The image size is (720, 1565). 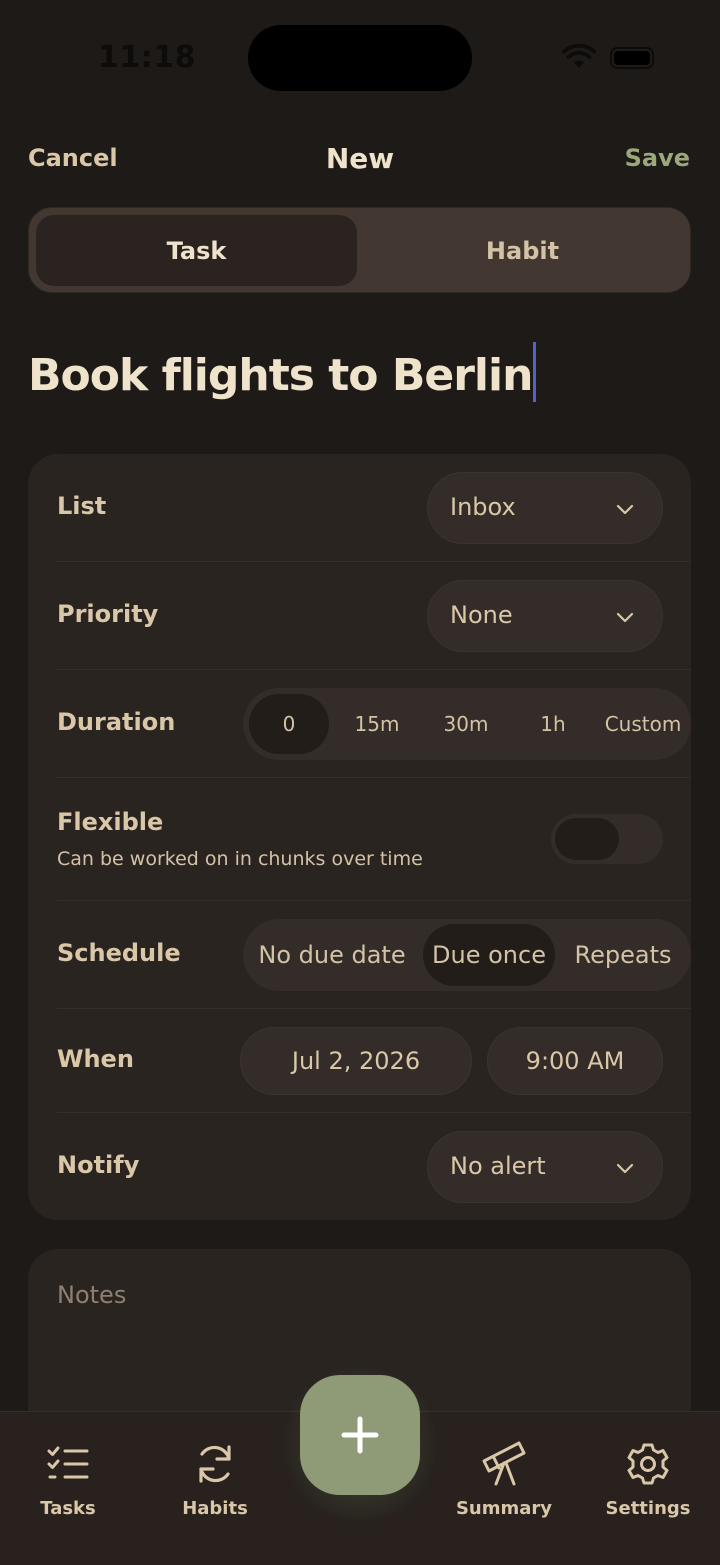 I want to click on duration-segmented-control: 0 15m 30m 1h Custom, so click(x=467, y=724).